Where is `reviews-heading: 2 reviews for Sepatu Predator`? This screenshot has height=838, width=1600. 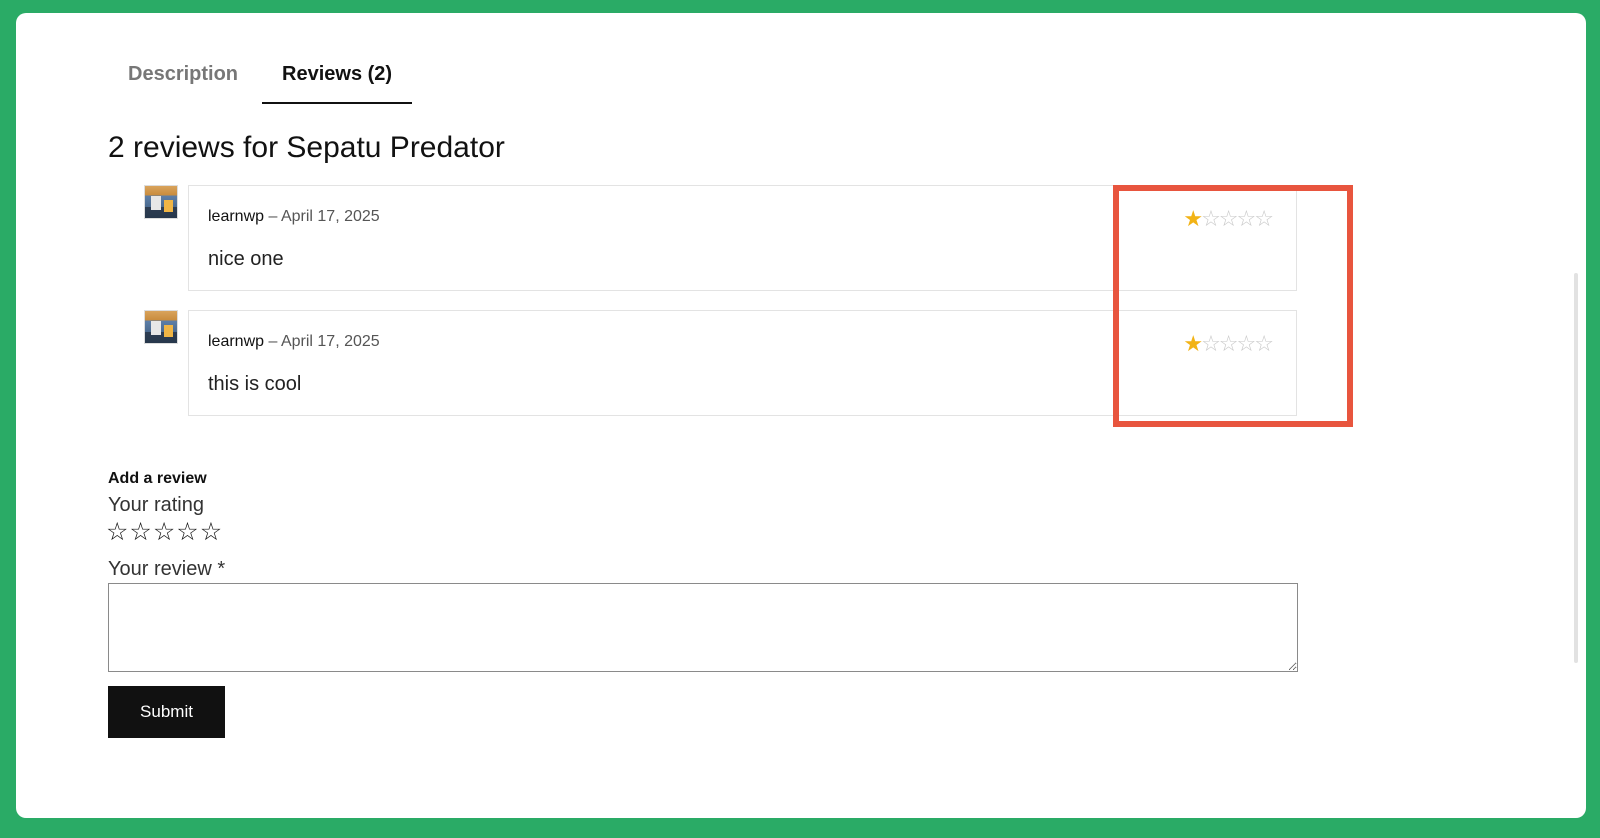 reviews-heading: 2 reviews for Sepatu Predator is located at coordinates (306, 147).